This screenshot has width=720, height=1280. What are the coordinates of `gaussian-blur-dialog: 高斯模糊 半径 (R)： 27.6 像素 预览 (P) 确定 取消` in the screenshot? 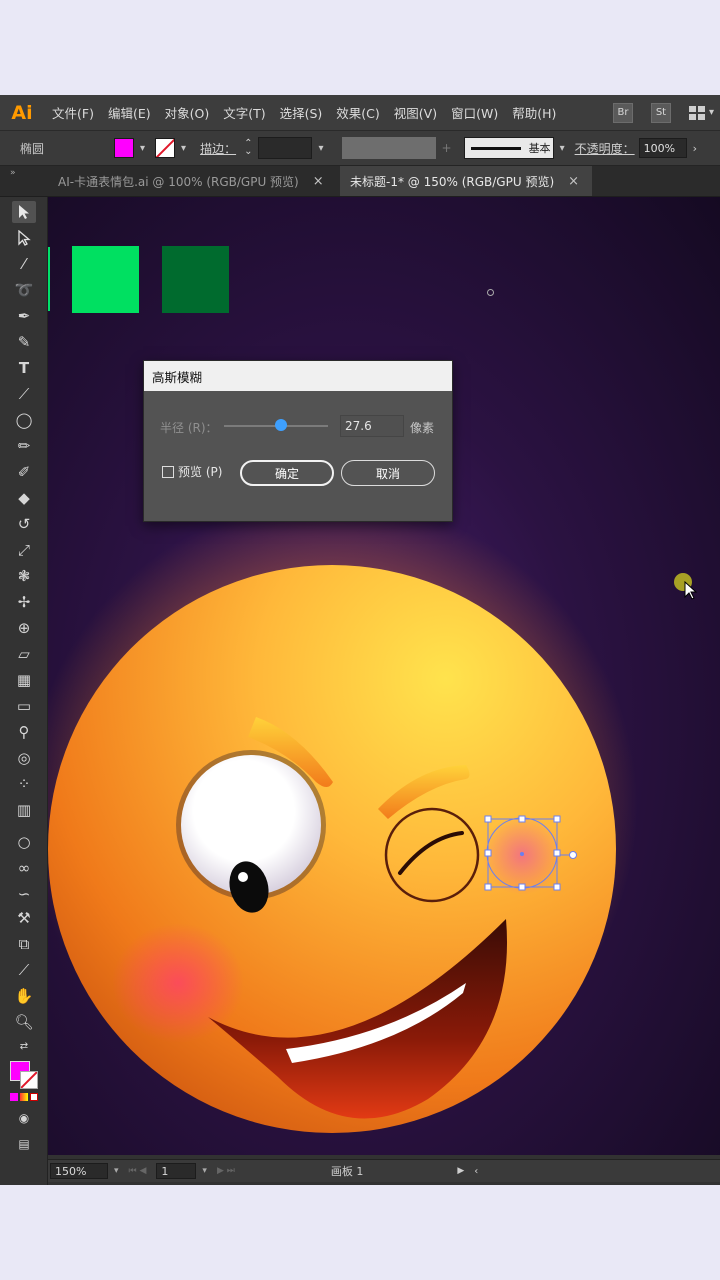 It's located at (298, 441).